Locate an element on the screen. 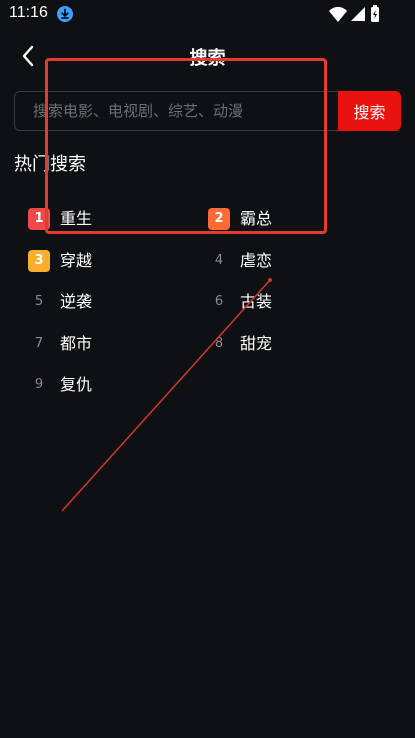 The image size is (415, 738). header: 搜索 is located at coordinates (207, 56).